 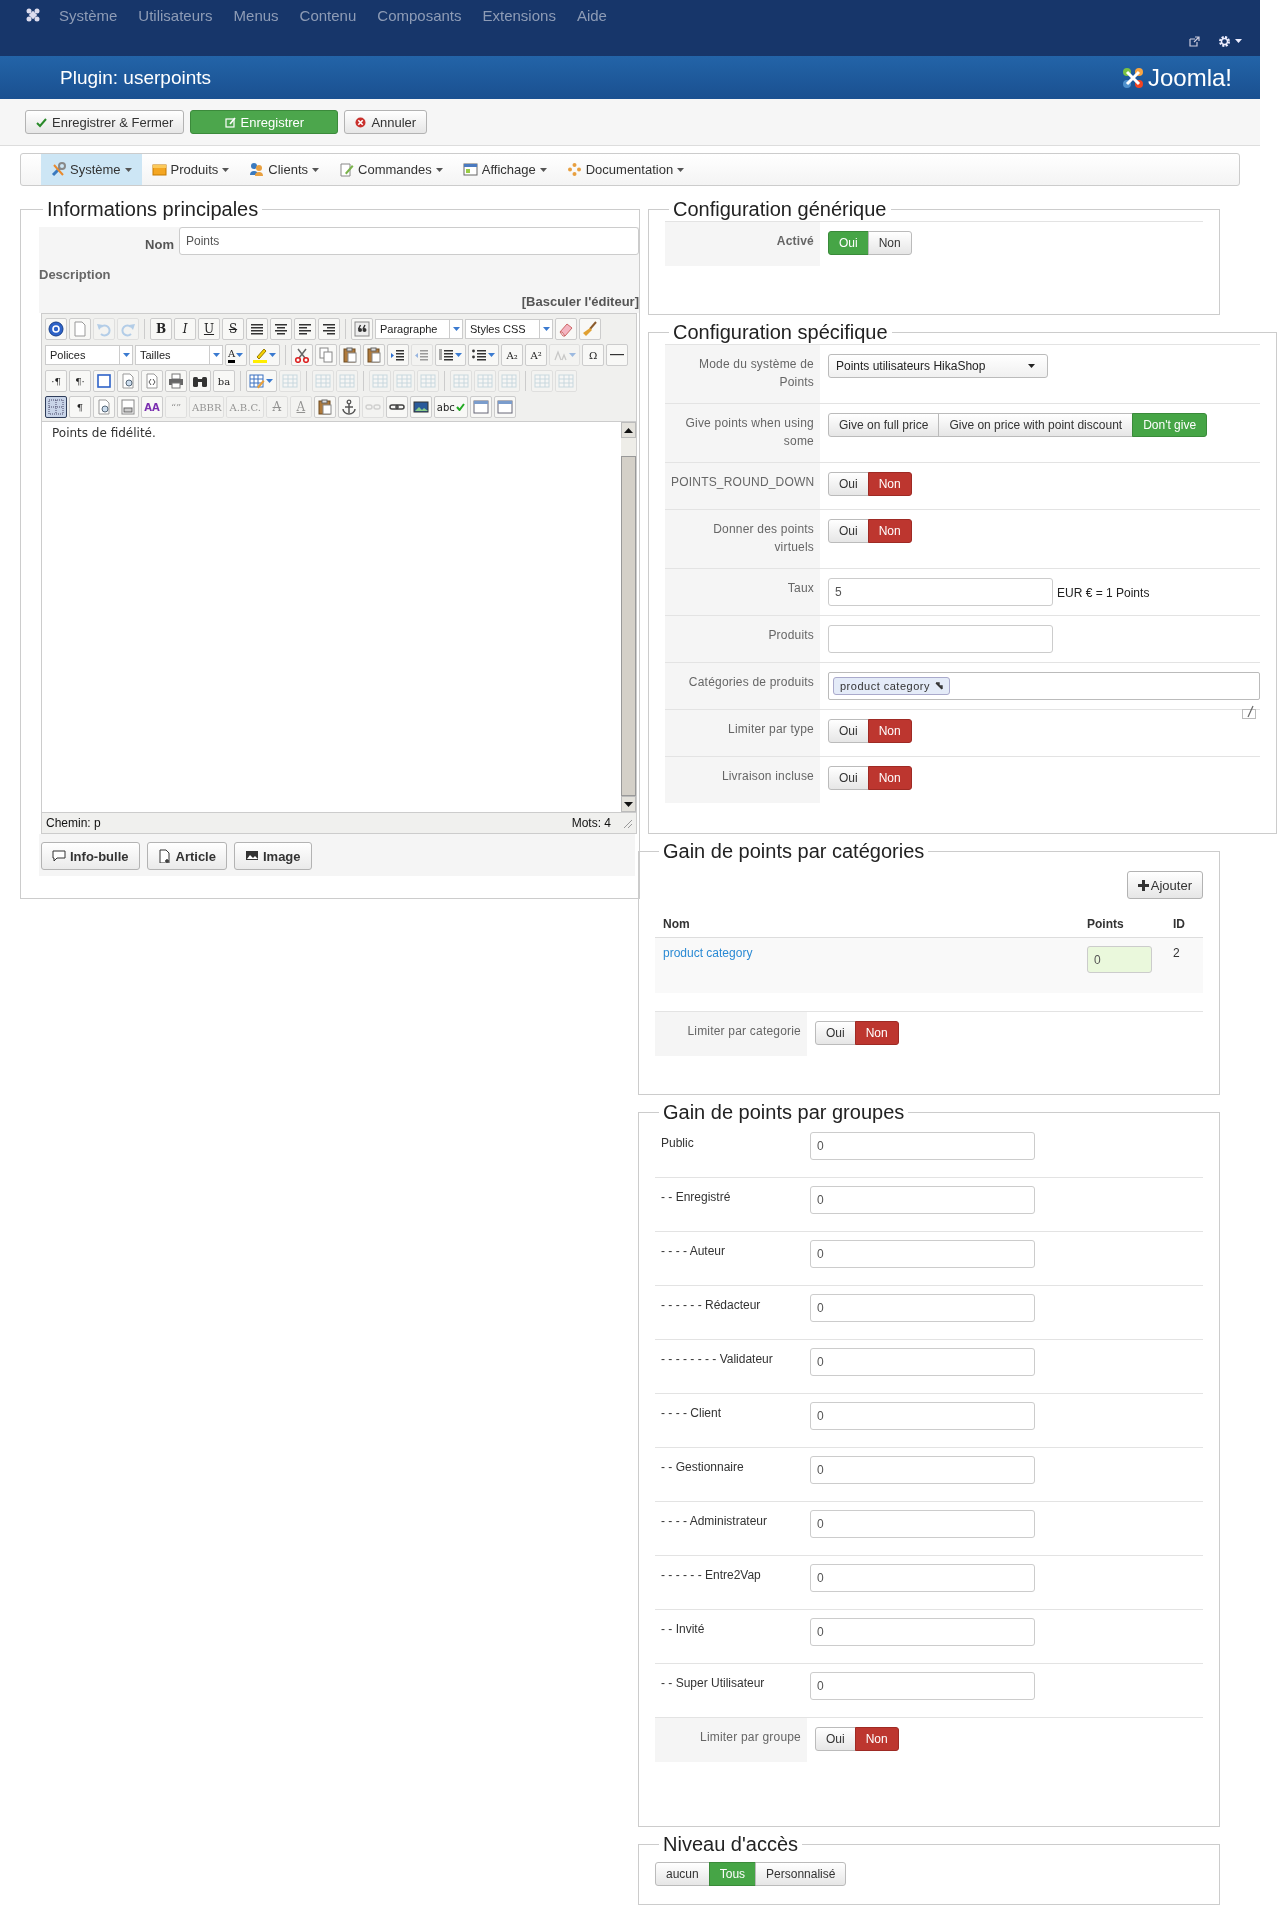 What do you see at coordinates (593, 355) in the screenshot?
I see `toolbar-button: Ω` at bounding box center [593, 355].